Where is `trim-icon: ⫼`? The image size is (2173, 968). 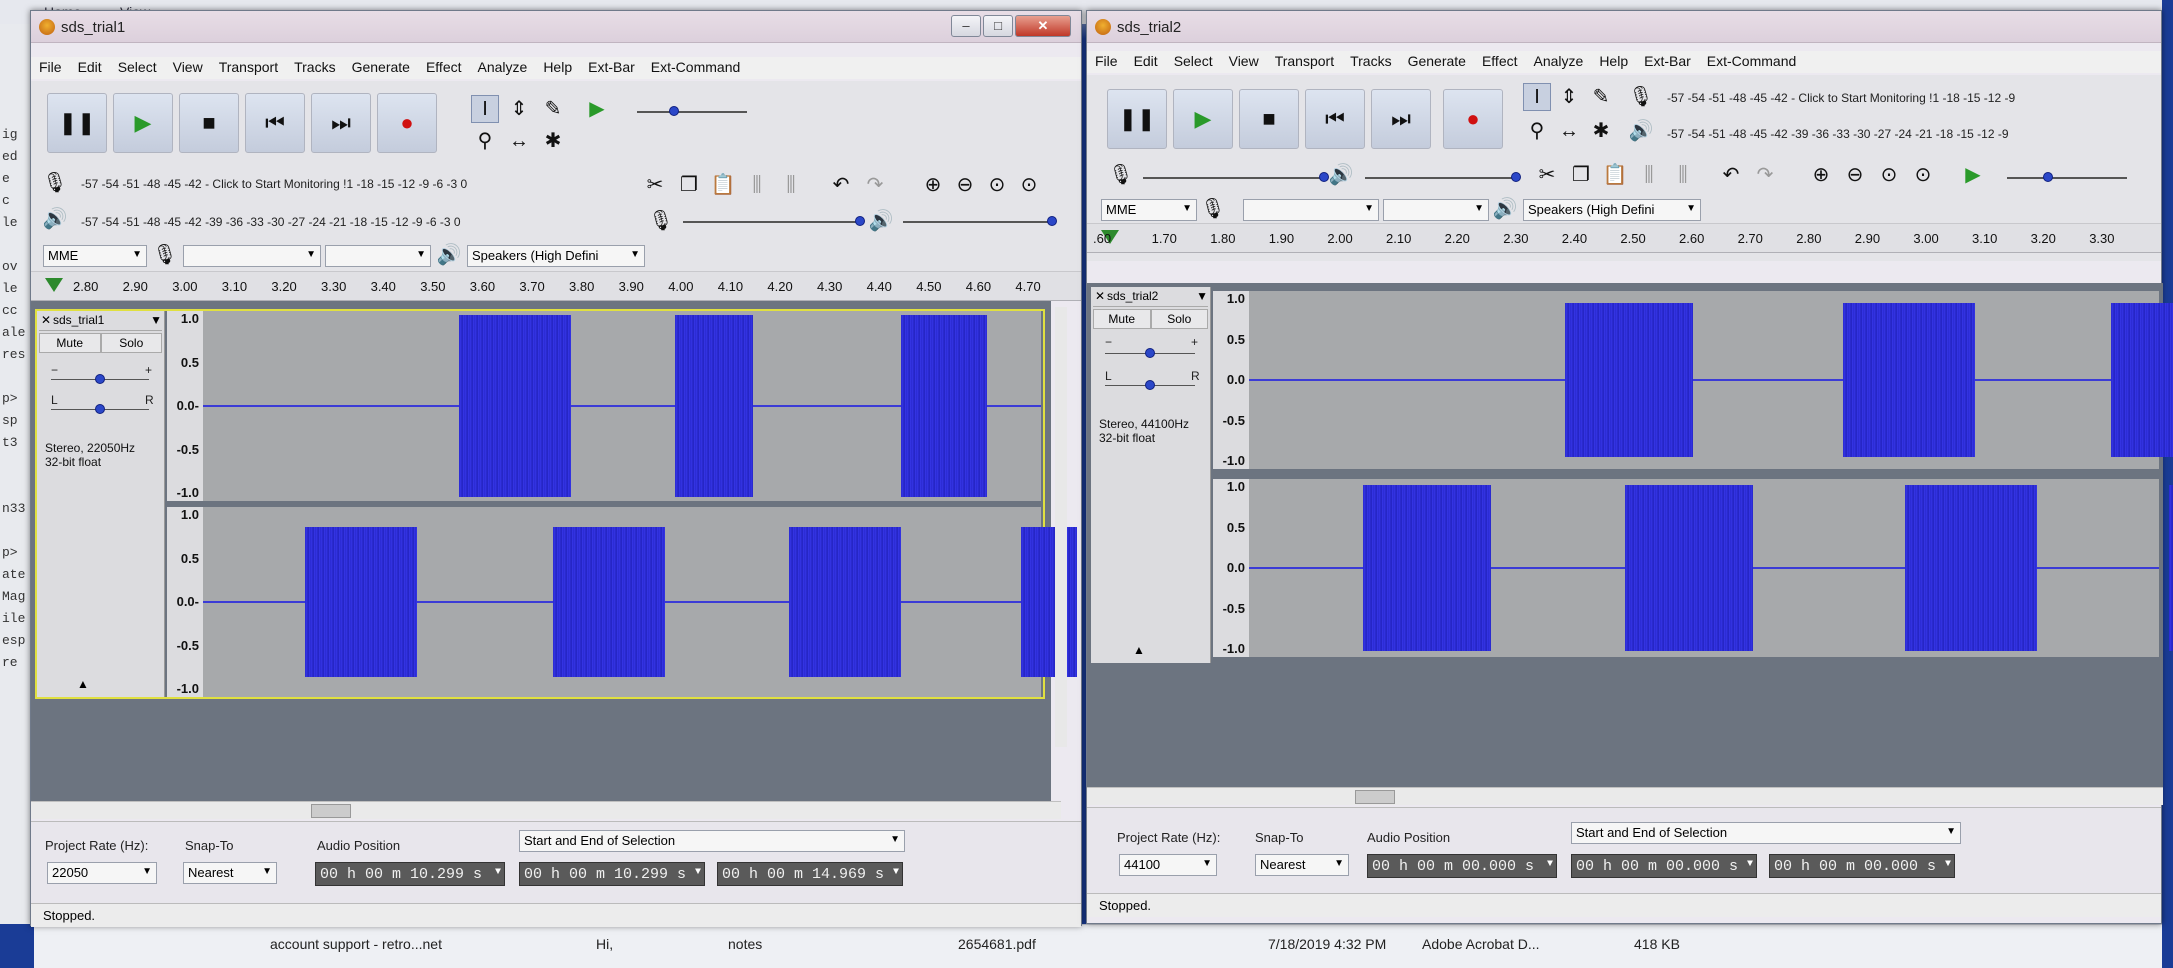
trim-icon: ⫼ is located at coordinates (1649, 175).